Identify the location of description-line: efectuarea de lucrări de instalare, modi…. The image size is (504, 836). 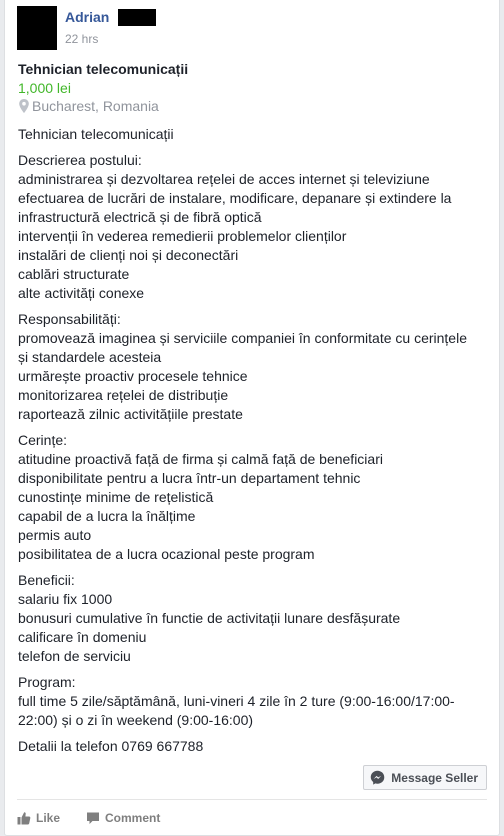
(235, 198).